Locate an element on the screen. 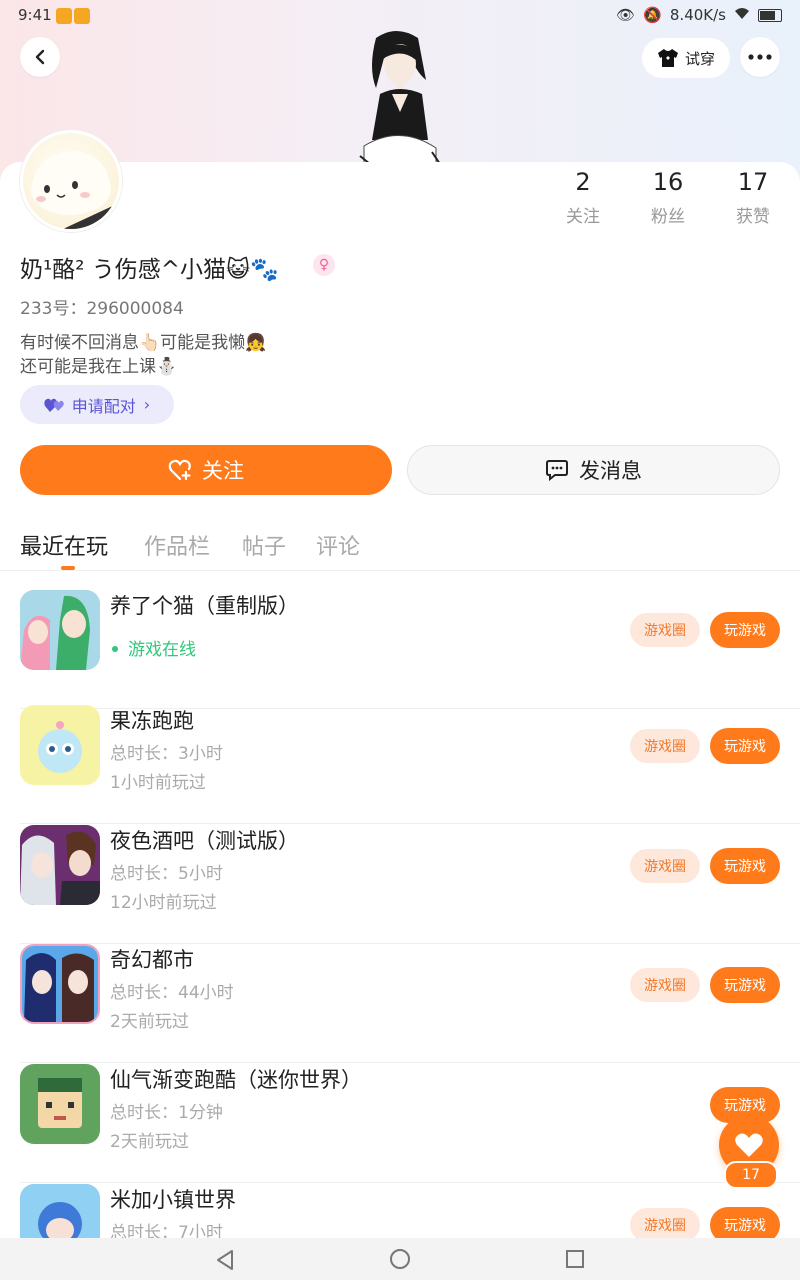 The image size is (800, 1280). mute-icon: 🔕 is located at coordinates (652, 15).